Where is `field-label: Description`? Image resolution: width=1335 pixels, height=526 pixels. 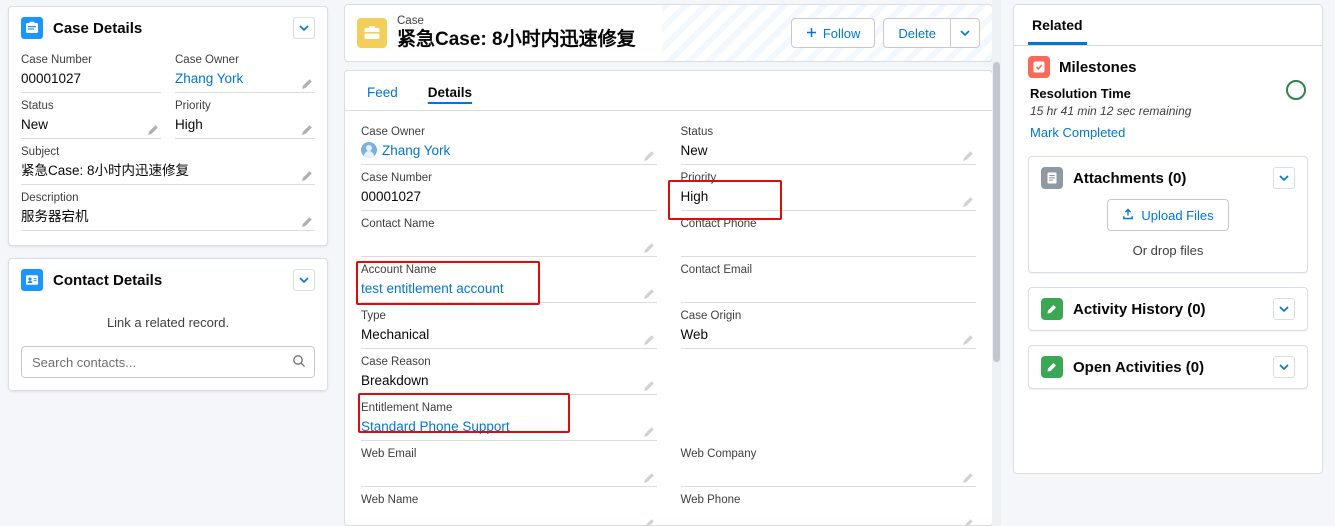
field-label: Description is located at coordinates (50, 198).